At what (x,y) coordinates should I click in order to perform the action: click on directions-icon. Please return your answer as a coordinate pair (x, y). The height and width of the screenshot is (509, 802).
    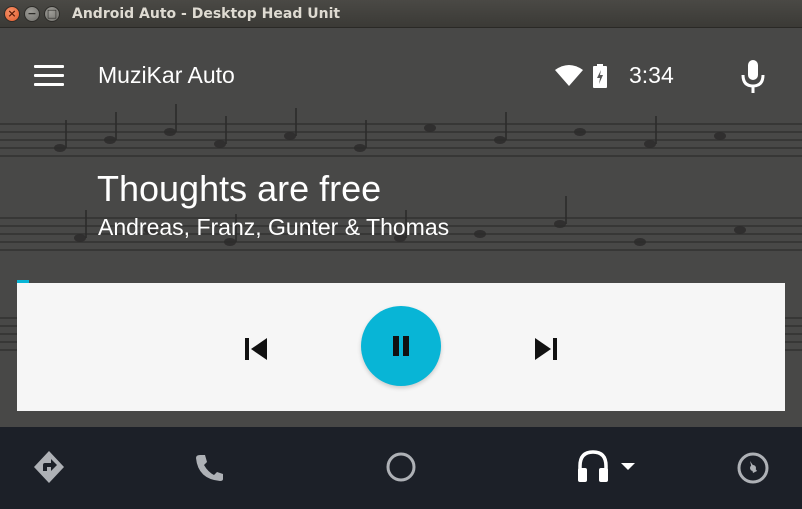
    Looking at the image, I should click on (49, 467).